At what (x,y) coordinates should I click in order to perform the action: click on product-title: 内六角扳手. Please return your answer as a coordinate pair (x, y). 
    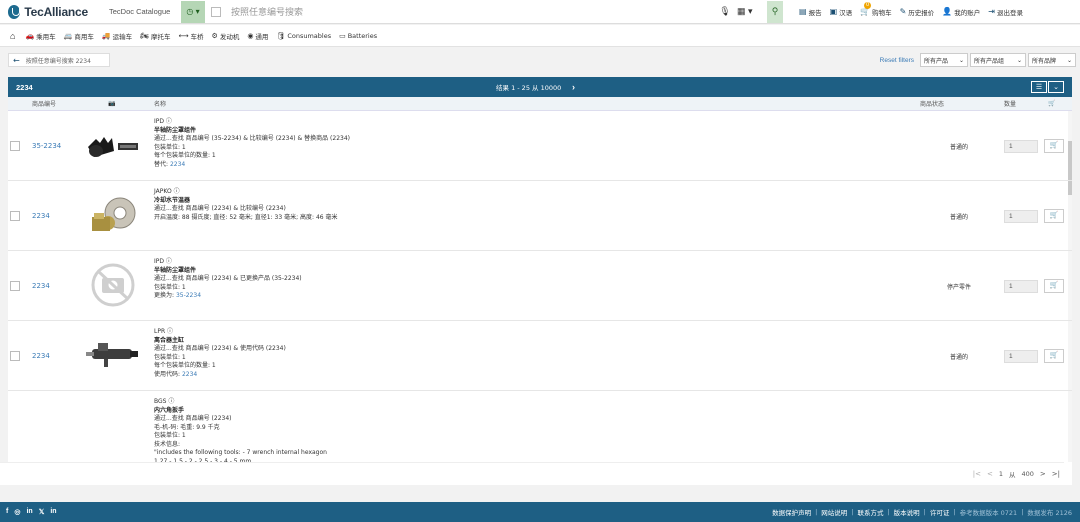
    Looking at the image, I should click on (240, 411).